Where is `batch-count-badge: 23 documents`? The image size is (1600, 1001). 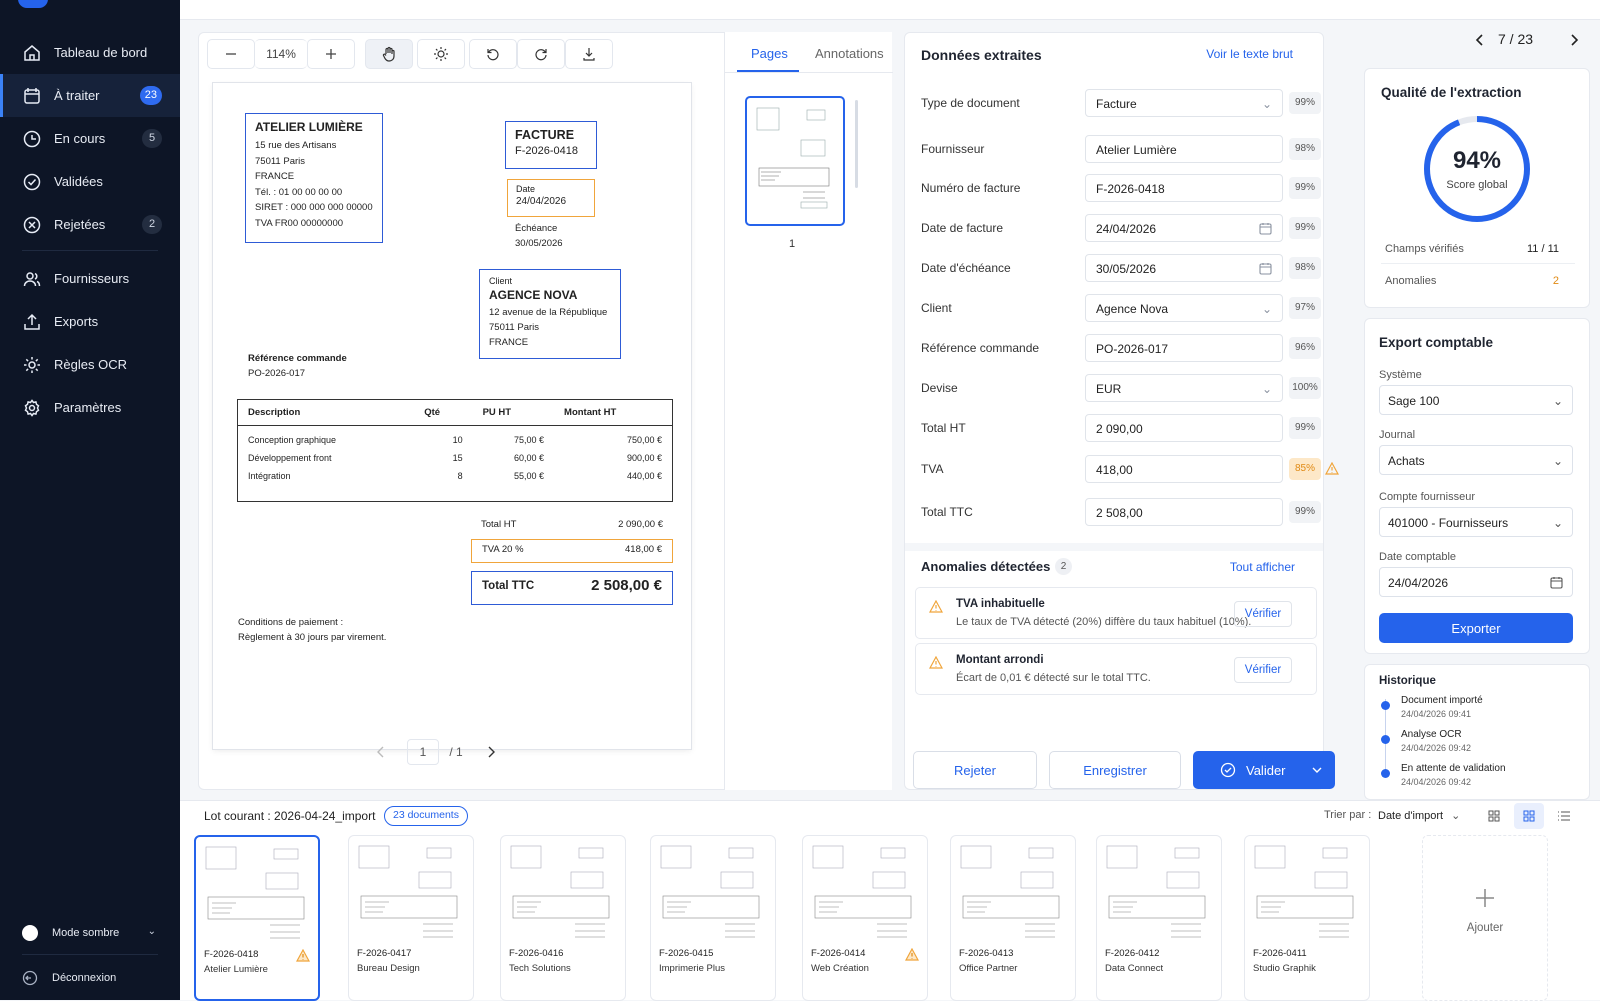
batch-count-badge: 23 documents is located at coordinates (426, 816).